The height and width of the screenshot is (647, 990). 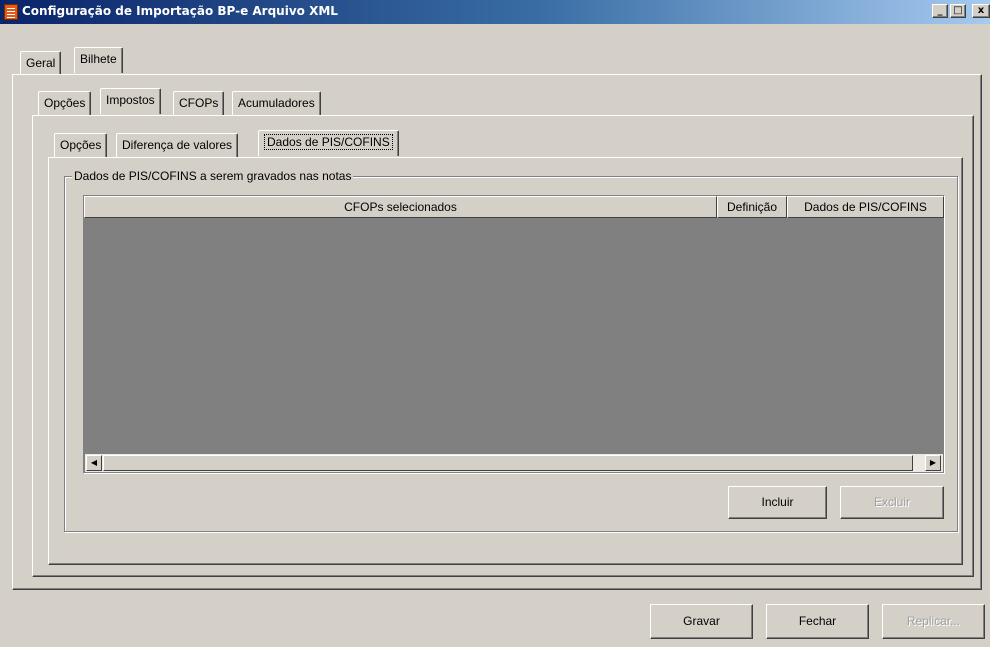 I want to click on minimize-icon: _, so click(x=940, y=10).